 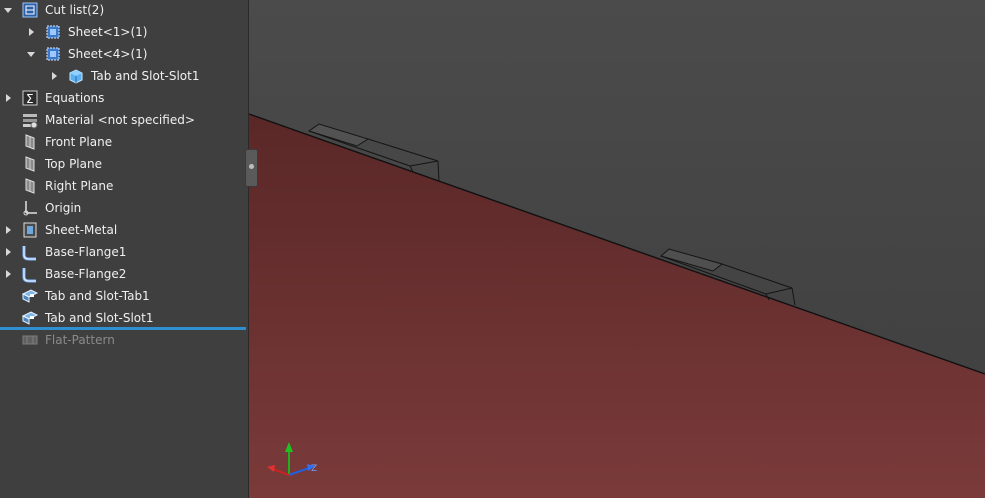 I want to click on equations-icon: Σ, so click(x=30, y=98).